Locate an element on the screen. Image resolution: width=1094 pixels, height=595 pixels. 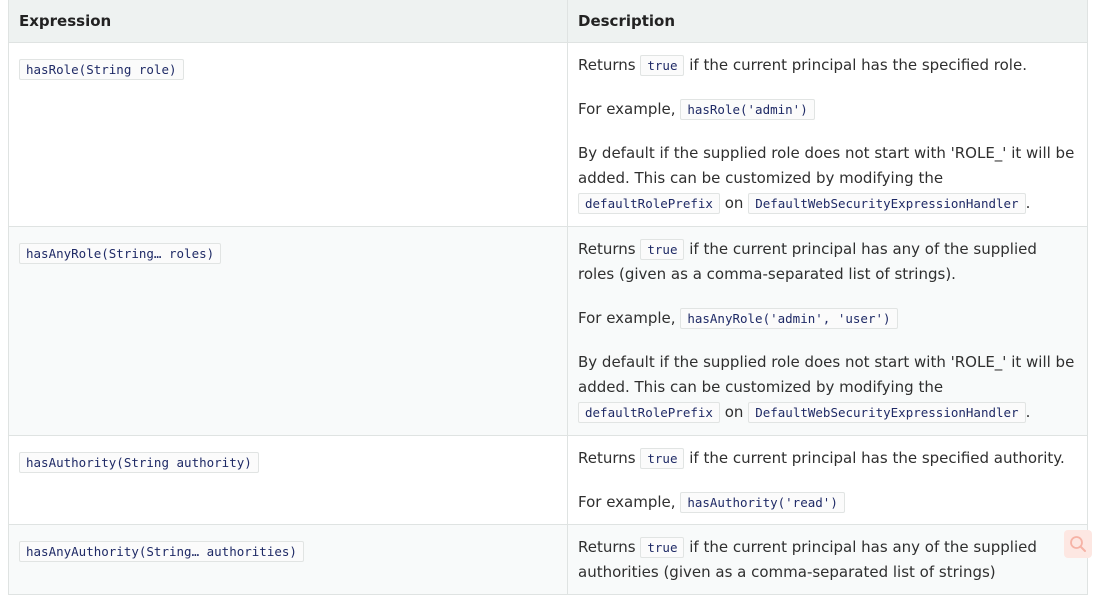
expression-code: hasAuthority(String authority) is located at coordinates (139, 462).